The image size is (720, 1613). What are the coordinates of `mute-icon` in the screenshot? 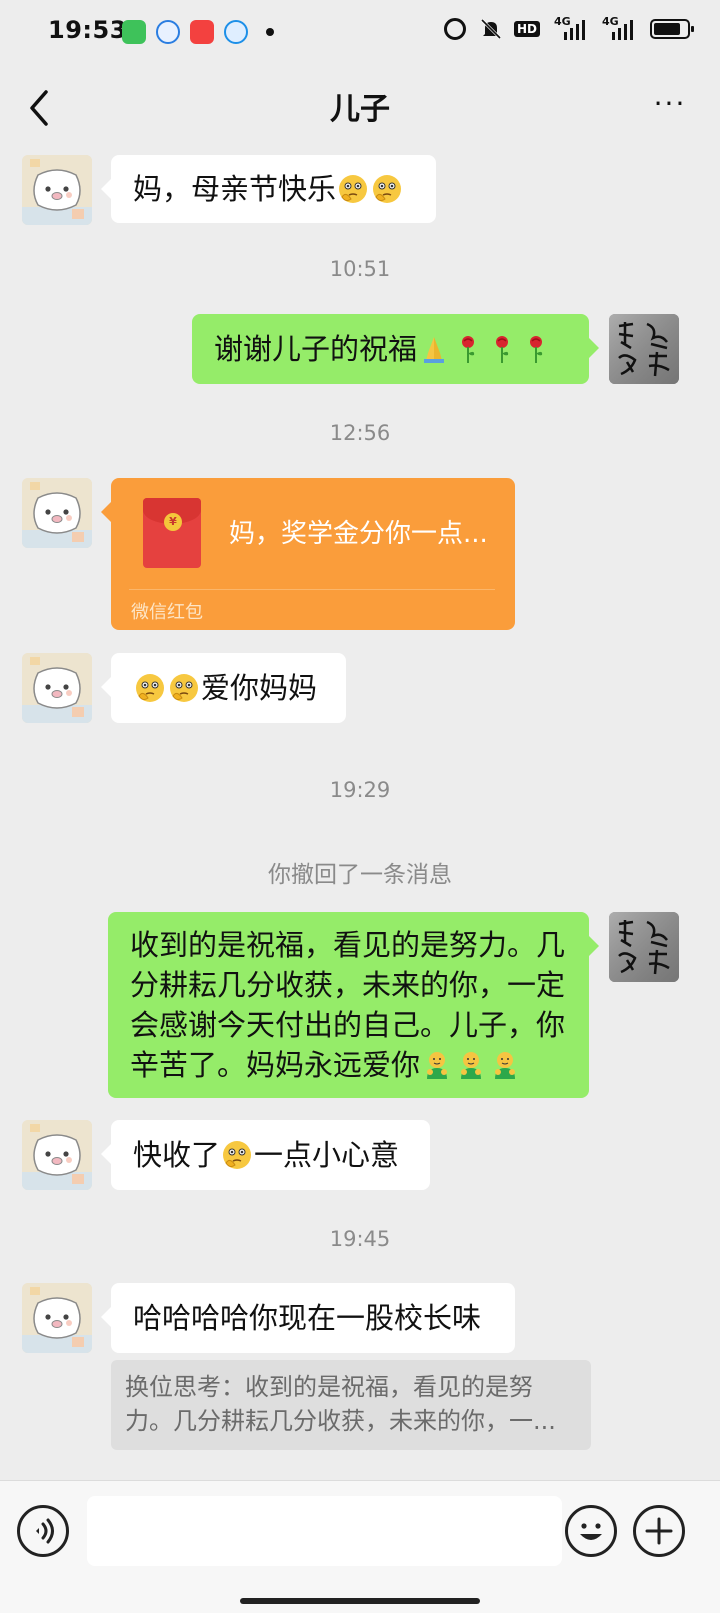 It's located at (491, 29).